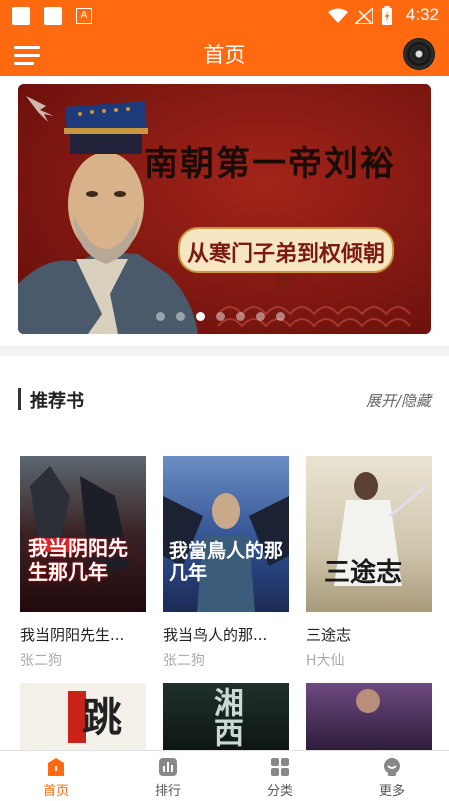  I want to click on book-card: 三途志 三途志 H大仙, so click(369, 566).